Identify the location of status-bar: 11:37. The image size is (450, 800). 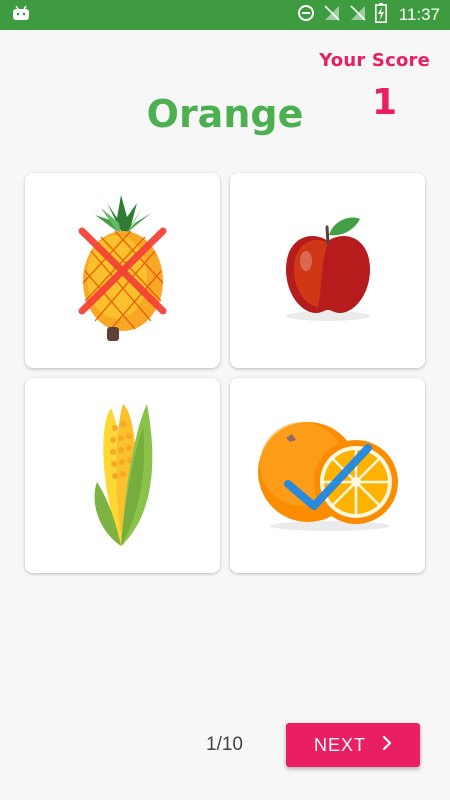
(225, 15).